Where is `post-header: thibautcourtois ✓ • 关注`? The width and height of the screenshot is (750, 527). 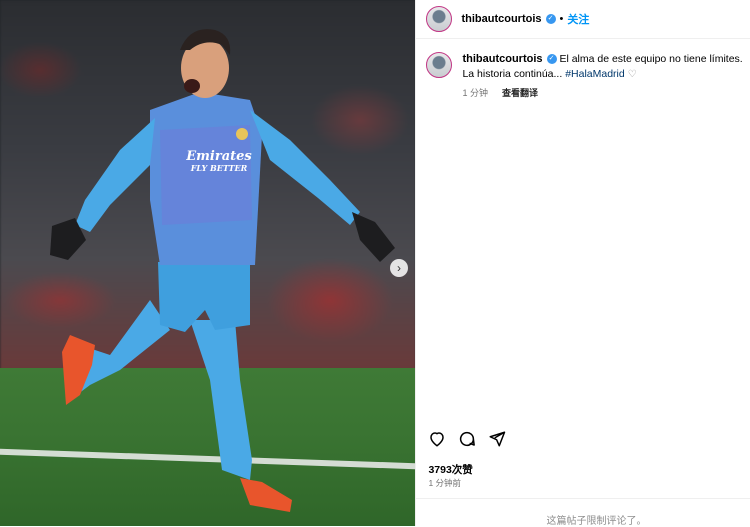
post-header: thibautcourtois ✓ • 关注 is located at coordinates (583, 19).